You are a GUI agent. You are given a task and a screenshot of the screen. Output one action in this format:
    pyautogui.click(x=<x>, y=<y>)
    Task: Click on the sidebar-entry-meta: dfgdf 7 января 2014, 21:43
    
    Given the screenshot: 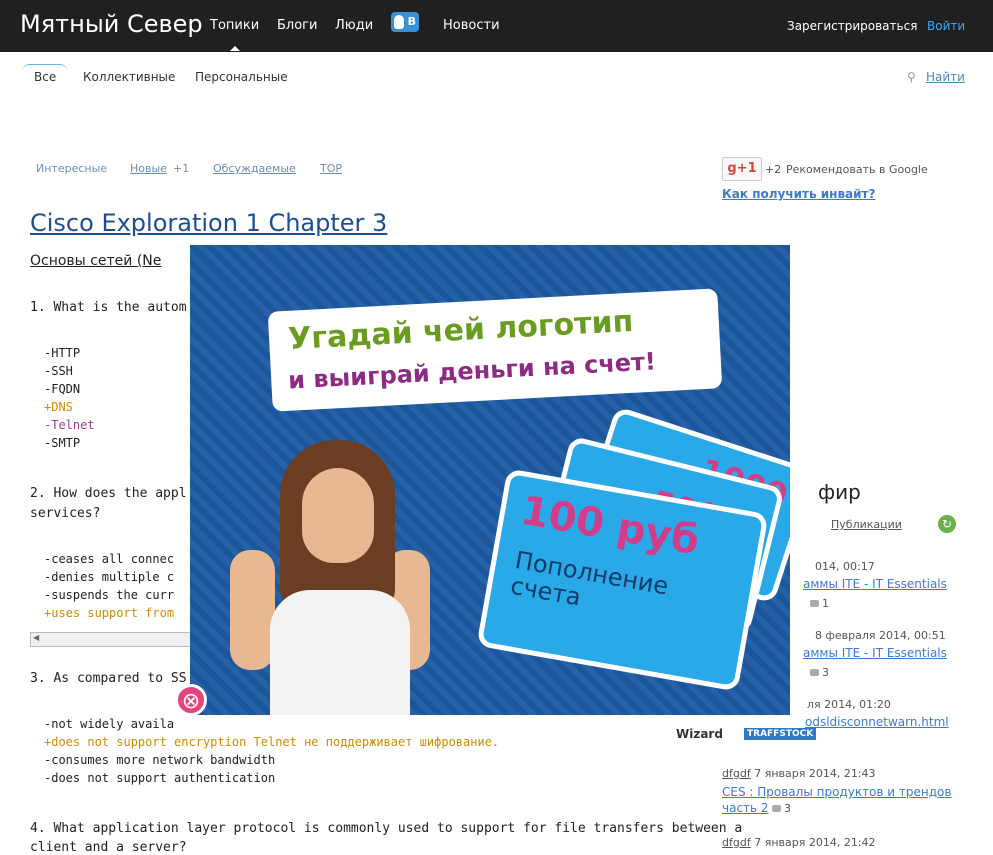 What is the action you would take?
    pyautogui.click(x=799, y=773)
    